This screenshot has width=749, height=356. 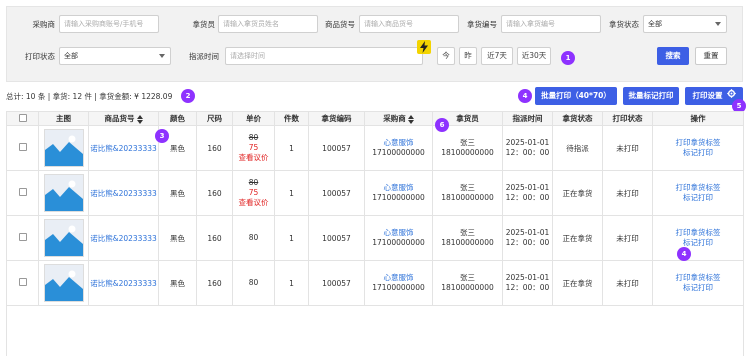 I want to click on assign-time-label: 指派时间, so click(x=204, y=56).